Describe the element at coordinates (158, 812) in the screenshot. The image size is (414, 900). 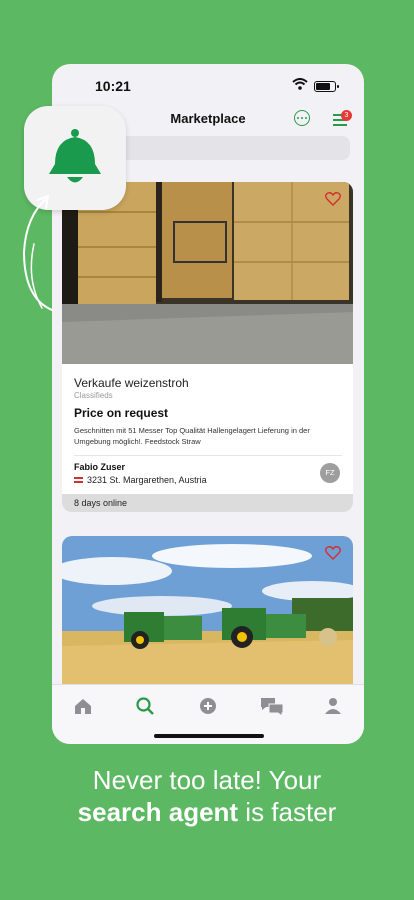
I see `promo-highlight: search agent` at that location.